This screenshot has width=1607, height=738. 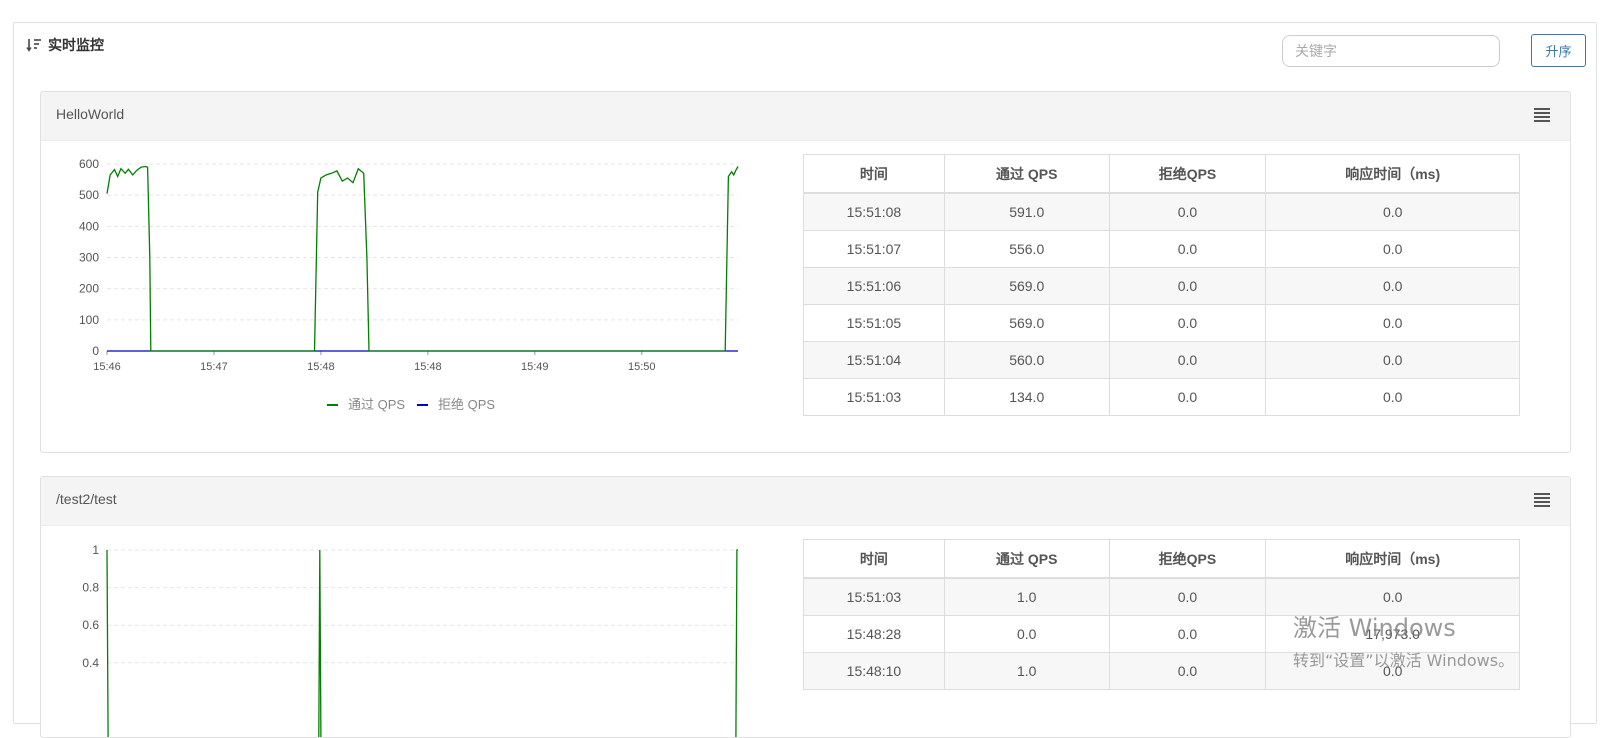 What do you see at coordinates (874, 671) in the screenshot?
I see `table-cell: 15:48:10` at bounding box center [874, 671].